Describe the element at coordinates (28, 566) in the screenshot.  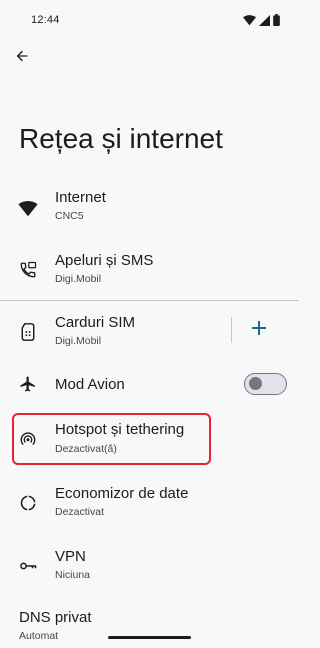
I see `vpn-key-icon` at that location.